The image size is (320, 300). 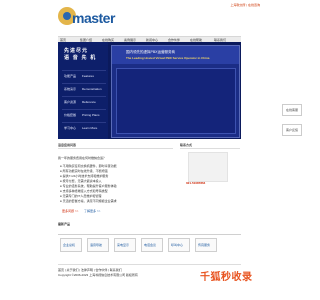 I want to click on faq-bullet: ● 支持多种终端接入方式和号码类型, so click(x=84, y=191).